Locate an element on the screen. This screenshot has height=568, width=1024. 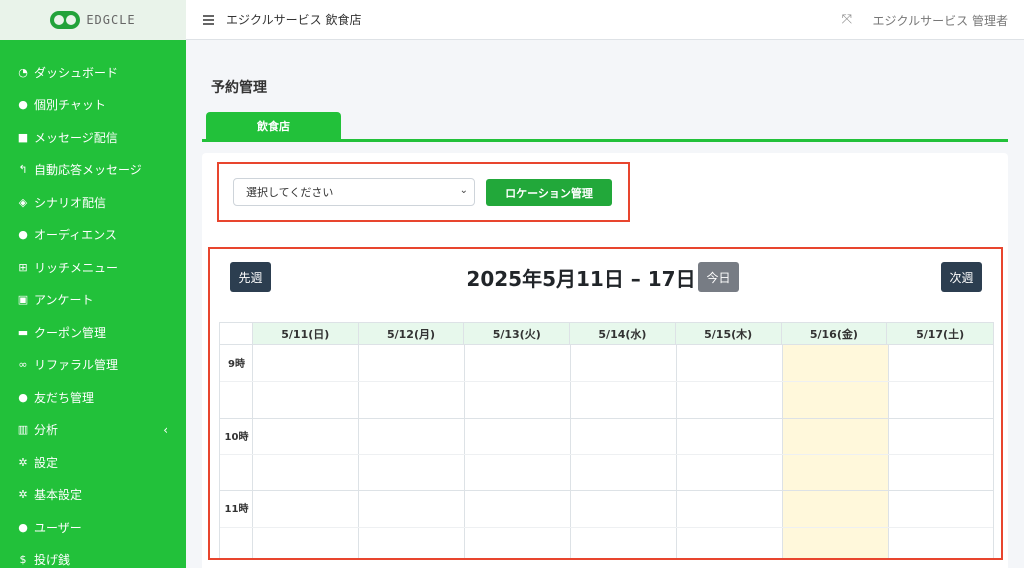
sidebar-item-message: ■ メッセージ配信 is located at coordinates (93, 137).